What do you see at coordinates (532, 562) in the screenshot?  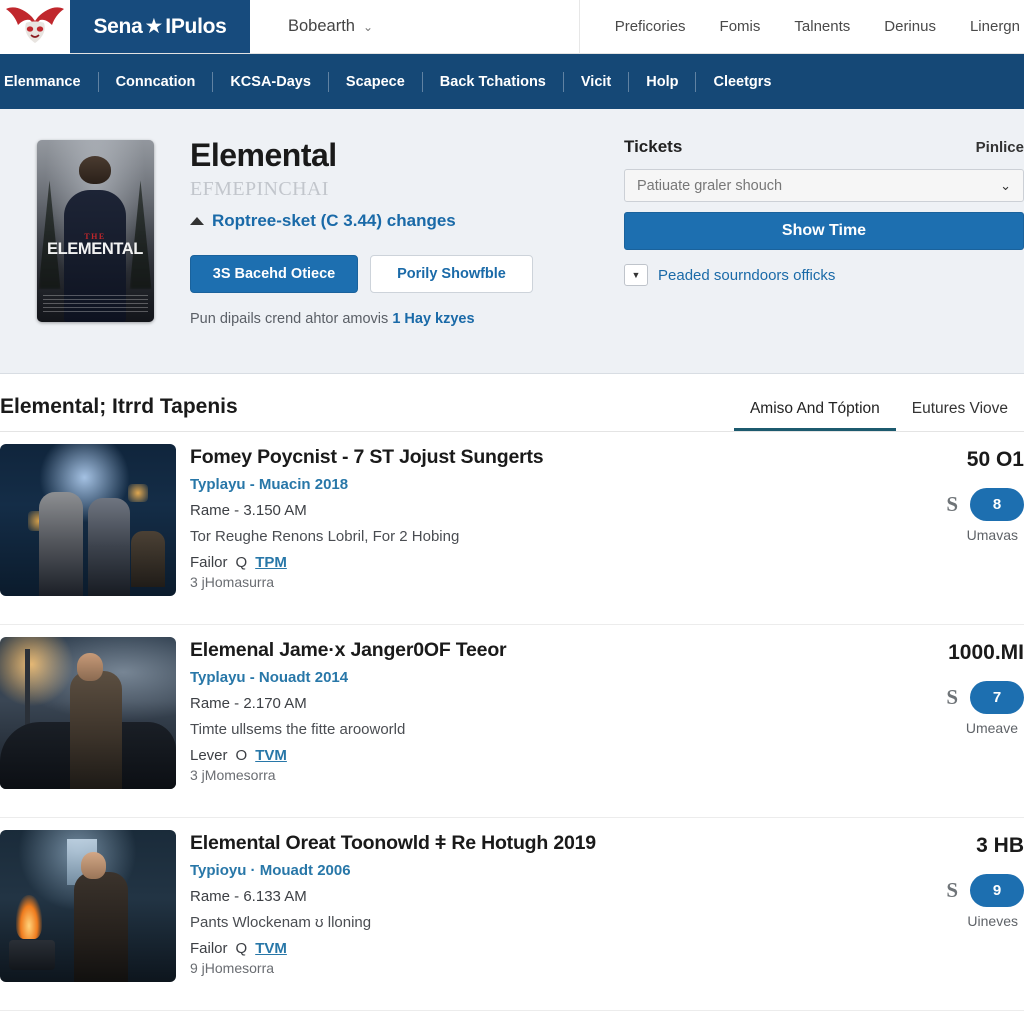 I see `list-item-tail: Failor Q TPM` at bounding box center [532, 562].